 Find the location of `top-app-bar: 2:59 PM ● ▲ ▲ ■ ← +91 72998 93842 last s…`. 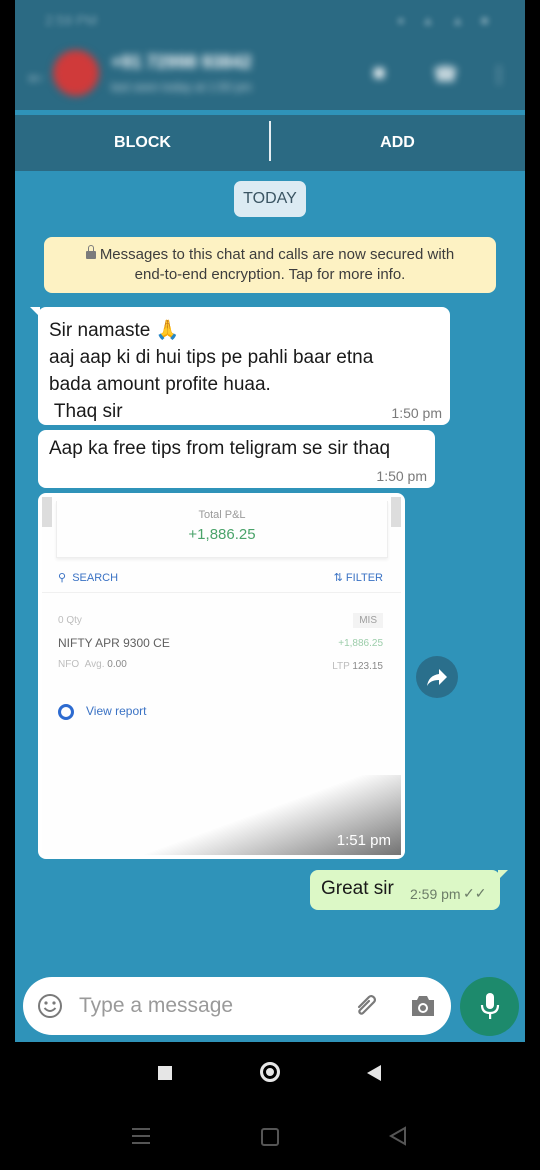

top-app-bar: 2:59 PM ● ▲ ▲ ■ ← +91 72998 93842 last s… is located at coordinates (270, 55).